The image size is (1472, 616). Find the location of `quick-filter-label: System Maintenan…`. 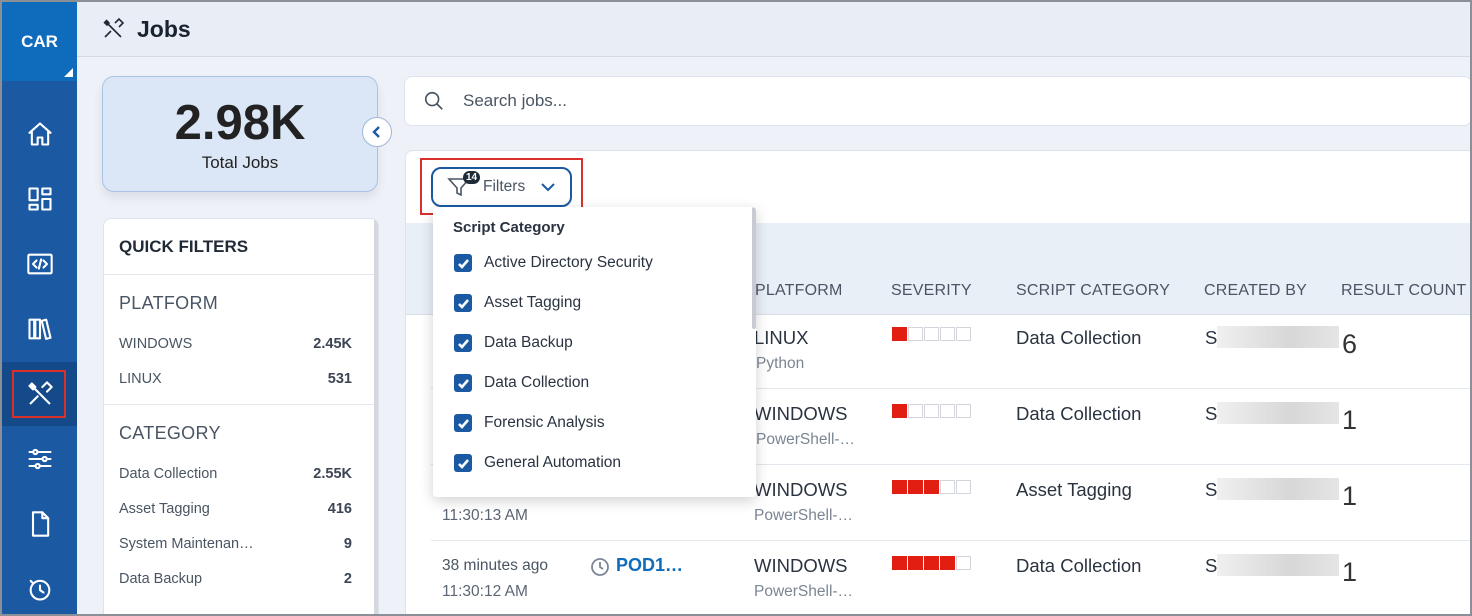

quick-filter-label: System Maintenan… is located at coordinates (186, 543).